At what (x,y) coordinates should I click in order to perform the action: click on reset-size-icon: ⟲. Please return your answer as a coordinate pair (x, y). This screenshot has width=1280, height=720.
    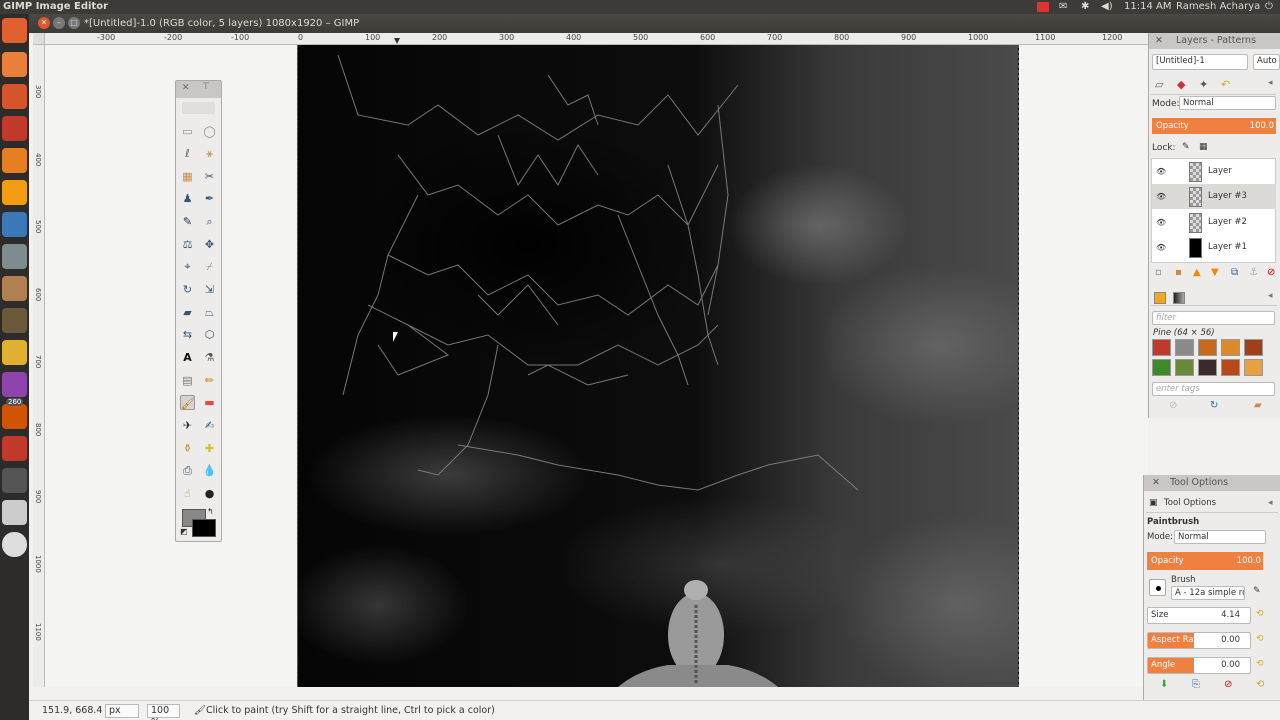
    Looking at the image, I should click on (1260, 614).